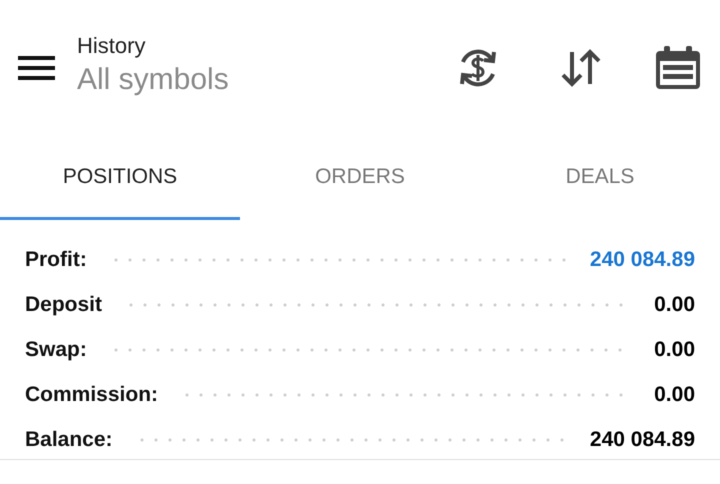 This screenshot has height=484, width=720. What do you see at coordinates (91, 394) in the screenshot?
I see `summary-label: Commission:` at bounding box center [91, 394].